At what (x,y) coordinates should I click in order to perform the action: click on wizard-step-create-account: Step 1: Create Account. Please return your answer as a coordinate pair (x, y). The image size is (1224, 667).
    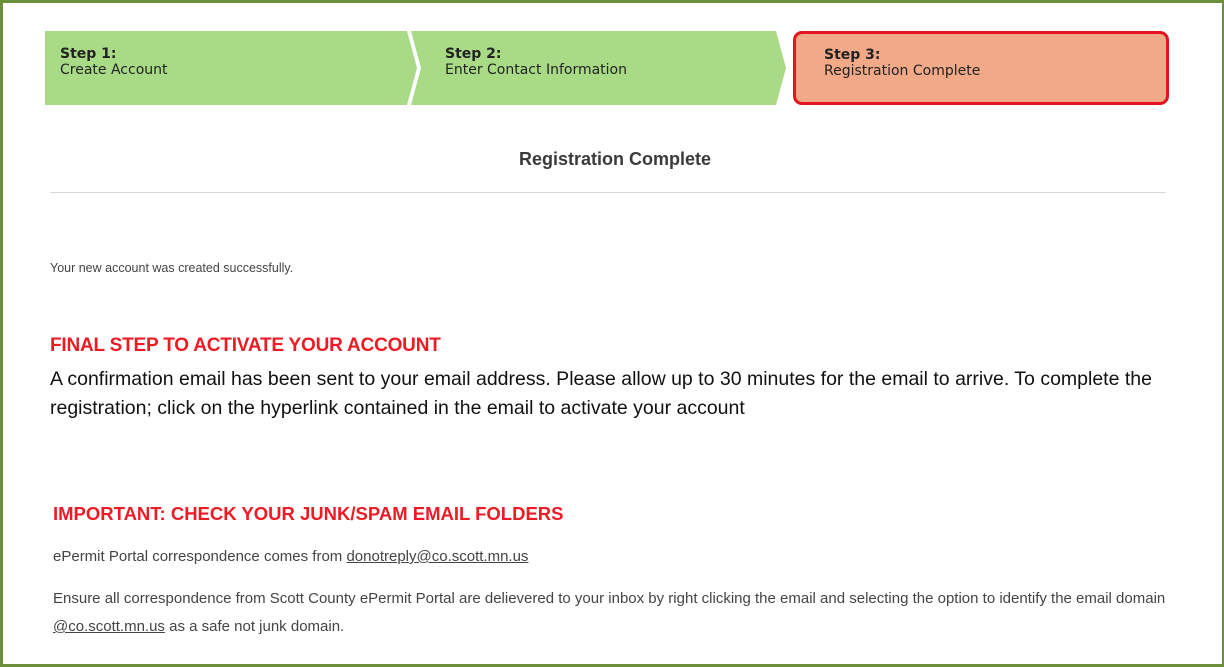
    Looking at the image, I should click on (231, 68).